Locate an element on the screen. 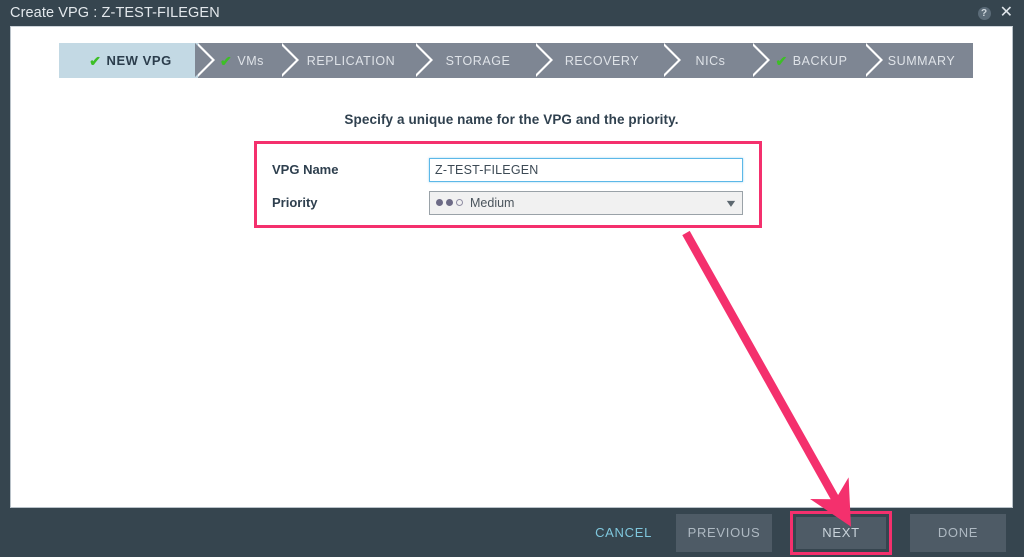 Image resolution: width=1024 pixels, height=557 pixels. wizard-step-replication: REPLICATION is located at coordinates (357, 60).